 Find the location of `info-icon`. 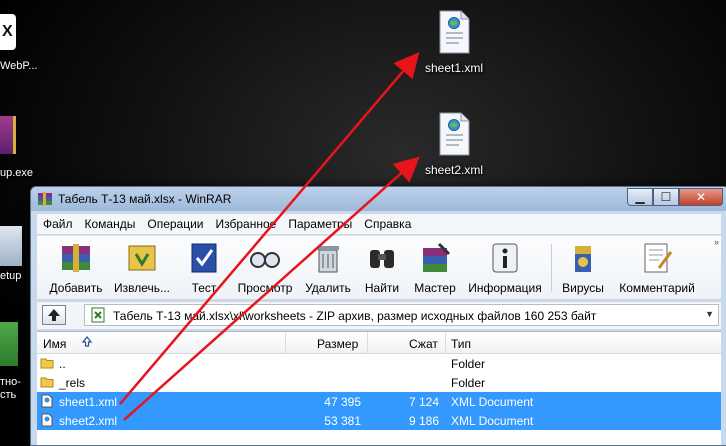

info-icon is located at coordinates (505, 258).